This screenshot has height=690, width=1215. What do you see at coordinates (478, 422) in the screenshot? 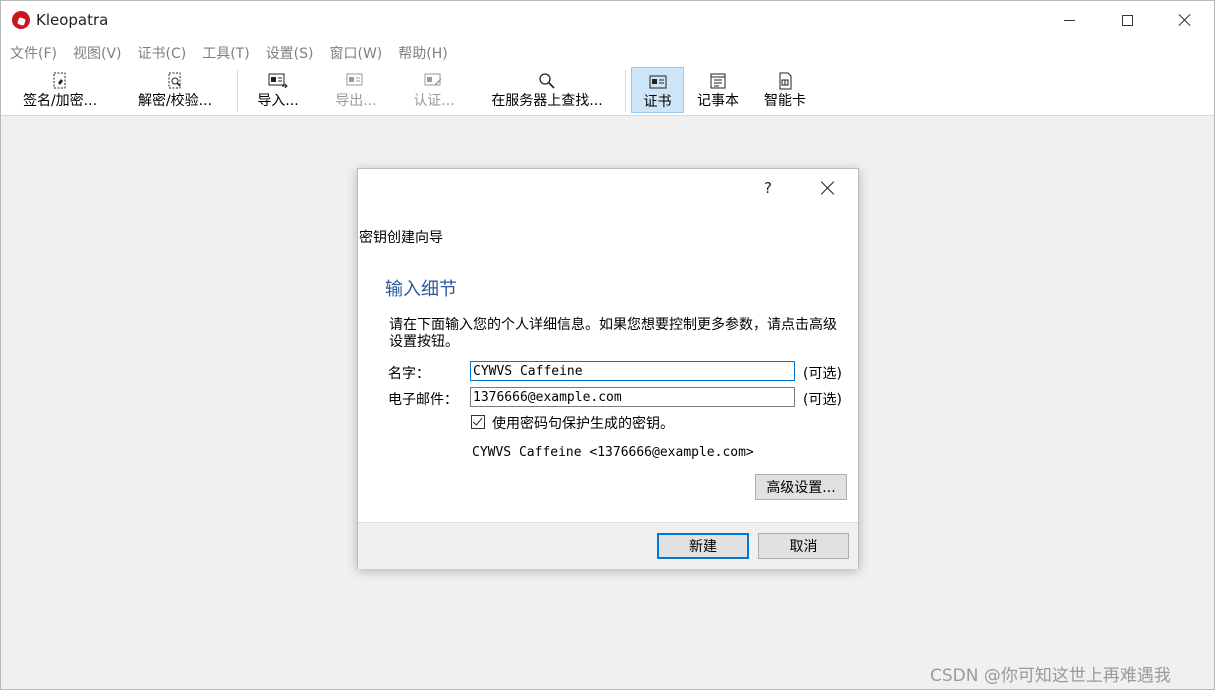
I see `protect-with-passphrase-checkbox` at bounding box center [478, 422].